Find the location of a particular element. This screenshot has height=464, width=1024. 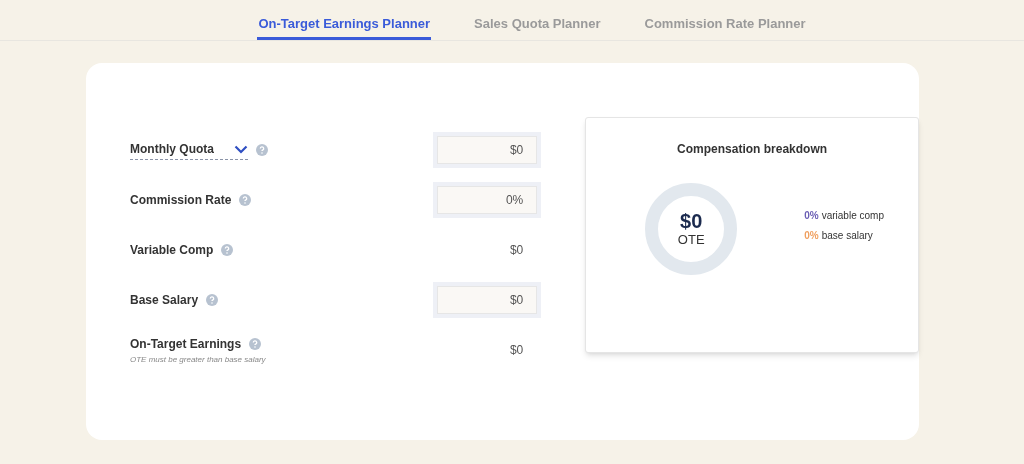

field-label: Commission Rate is located at coordinates (181, 200).